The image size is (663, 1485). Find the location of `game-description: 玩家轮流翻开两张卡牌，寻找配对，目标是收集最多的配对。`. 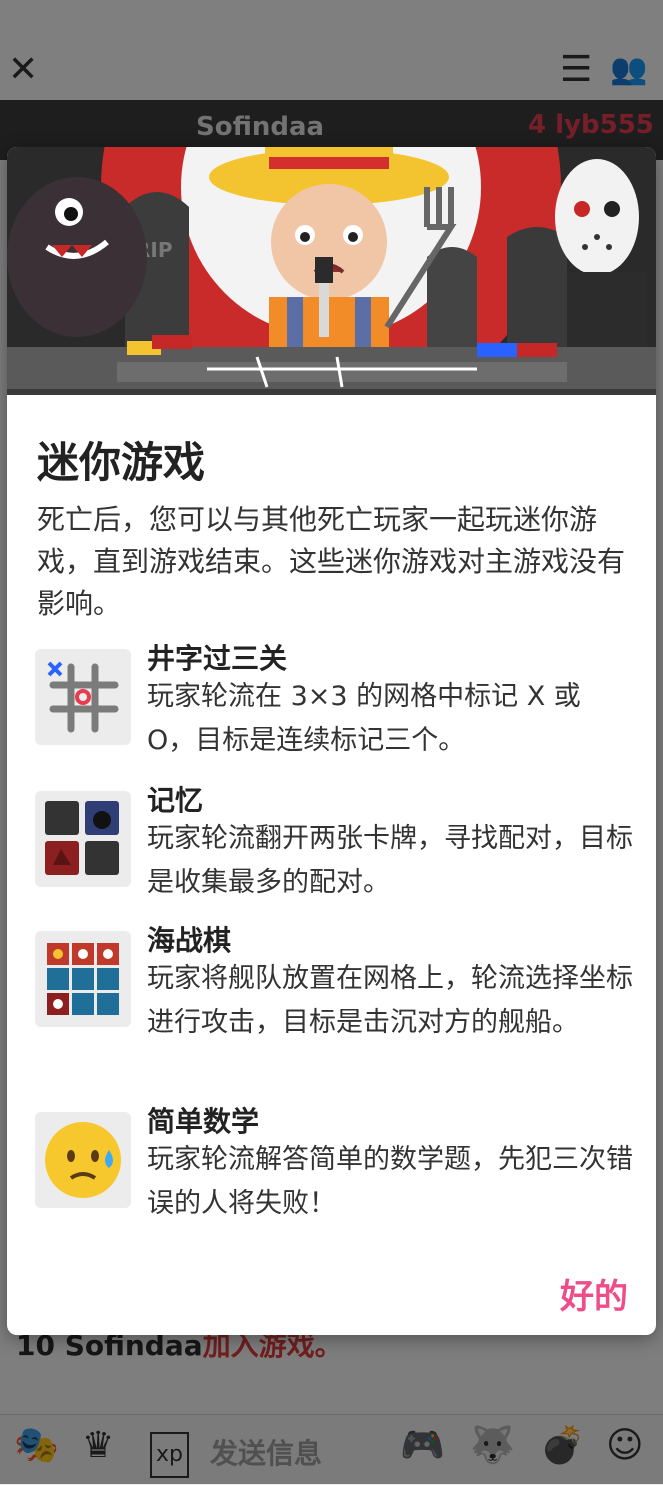

game-description: 玩家轮流翻开两张卡牌，寻找配对，目标是收集最多的配对。 is located at coordinates (390, 860).